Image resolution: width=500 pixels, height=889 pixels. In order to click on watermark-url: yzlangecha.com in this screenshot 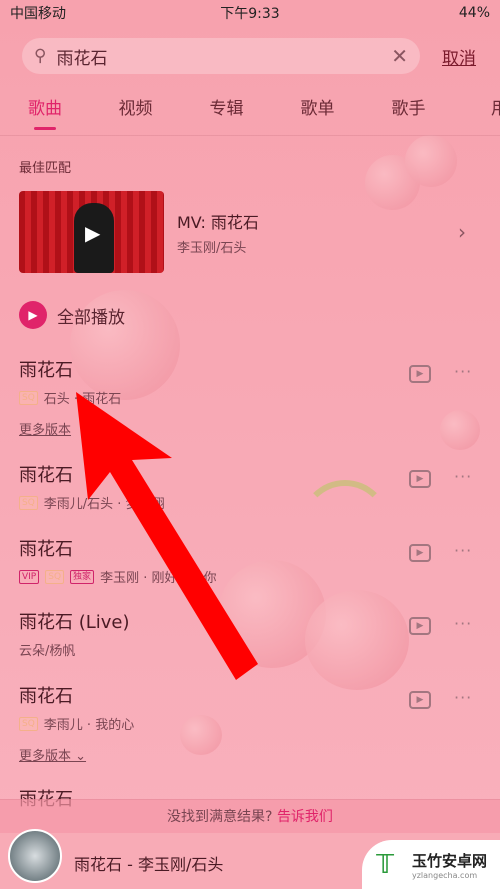, I will do `click(445, 875)`.